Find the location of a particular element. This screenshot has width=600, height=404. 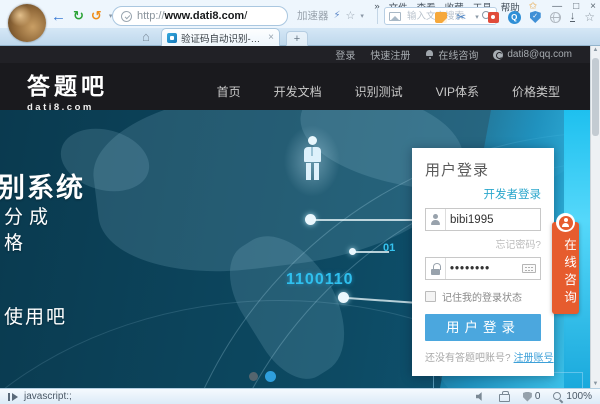

status-left: javascript:; is located at coordinates (40, 396).